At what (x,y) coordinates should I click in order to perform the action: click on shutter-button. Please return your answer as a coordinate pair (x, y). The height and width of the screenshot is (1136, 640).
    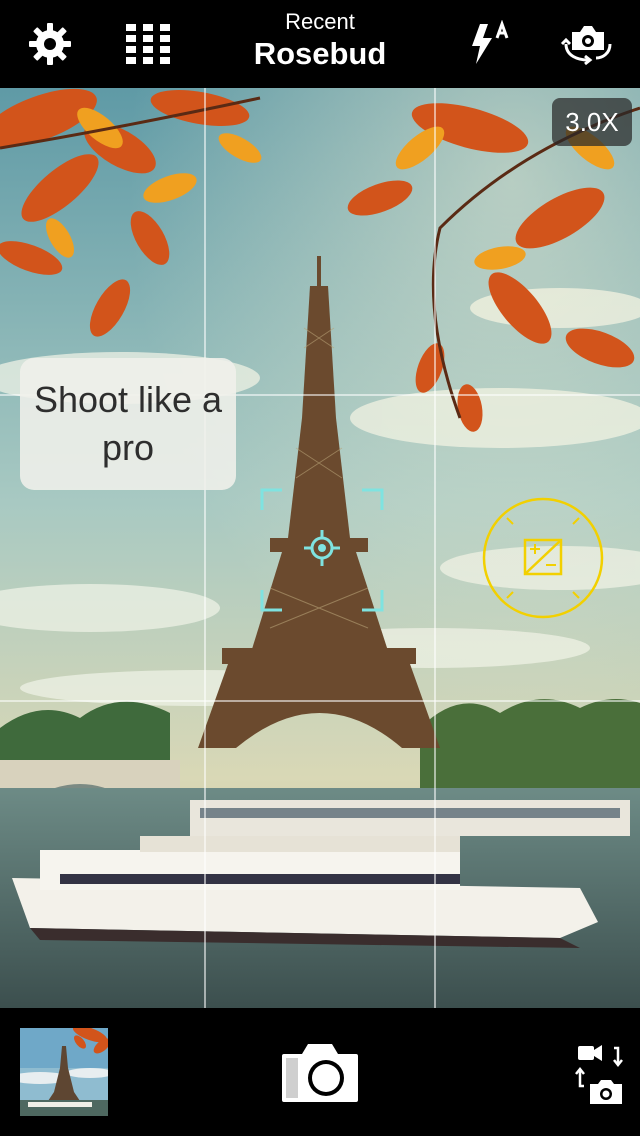
    Looking at the image, I should click on (320, 1073).